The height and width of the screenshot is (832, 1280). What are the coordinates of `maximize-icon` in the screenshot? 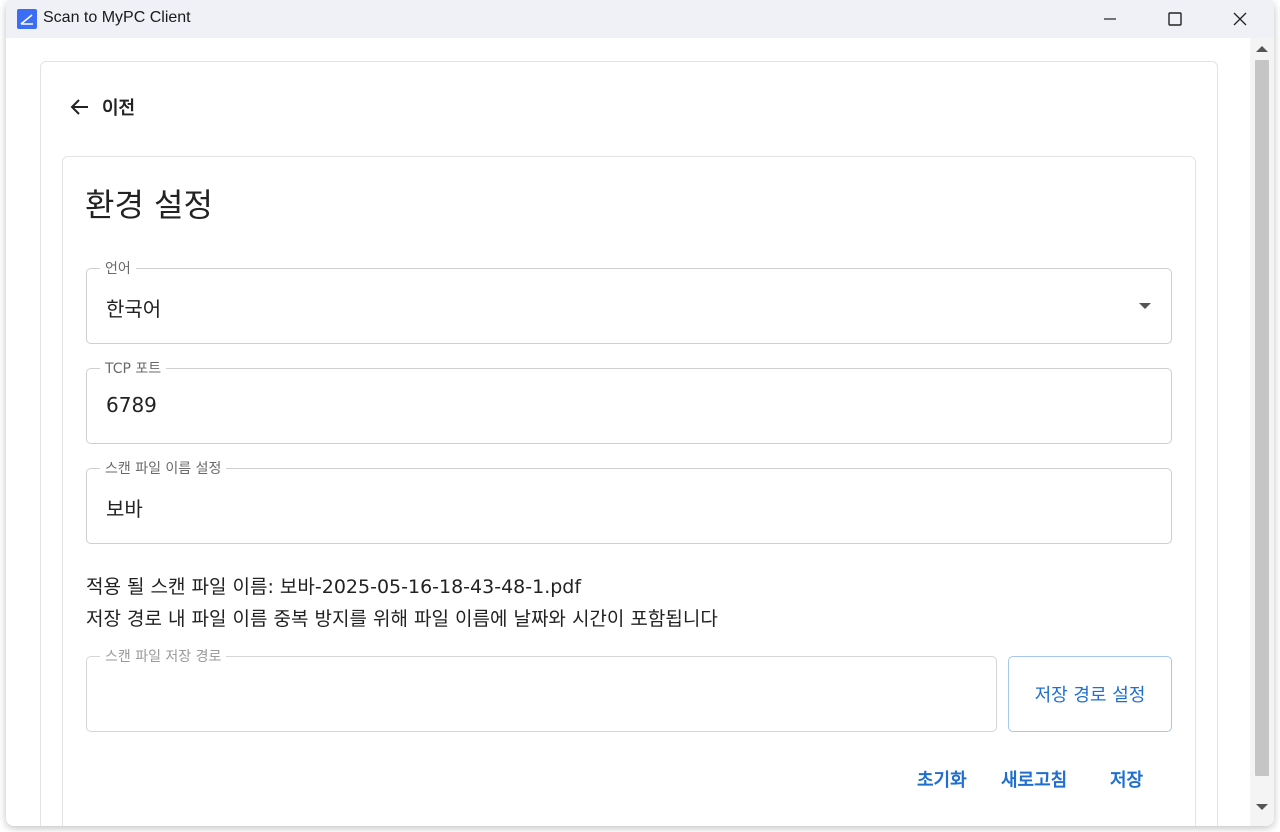 It's located at (1175, 19).